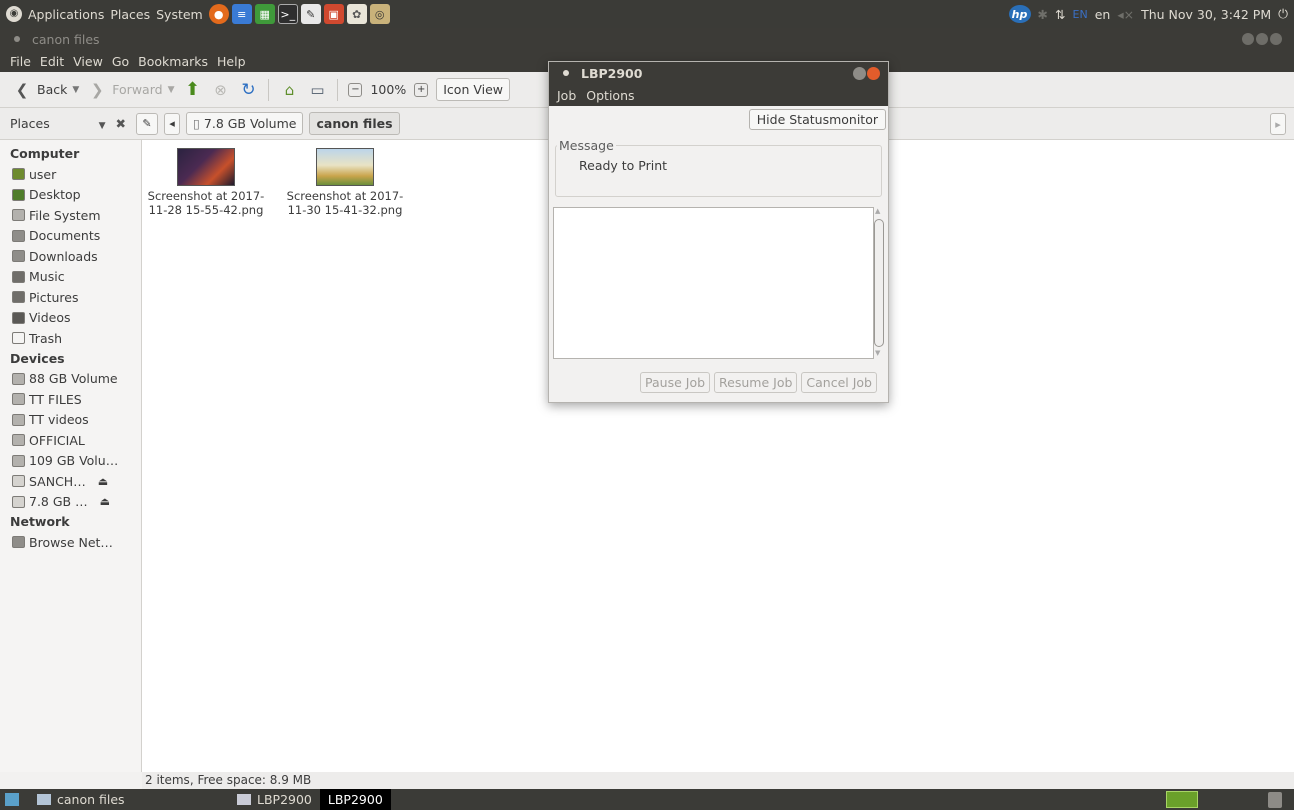 This screenshot has height=810, width=1294. I want to click on sidebar-item: 7.8 GB … ⏏, so click(74, 502).